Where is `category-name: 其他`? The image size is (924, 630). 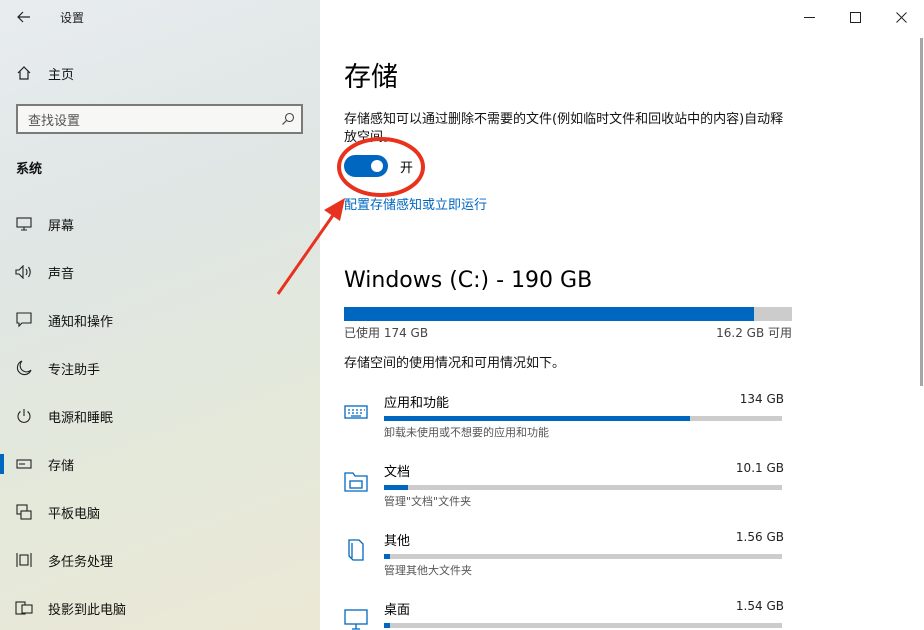 category-name: 其他 is located at coordinates (397, 541).